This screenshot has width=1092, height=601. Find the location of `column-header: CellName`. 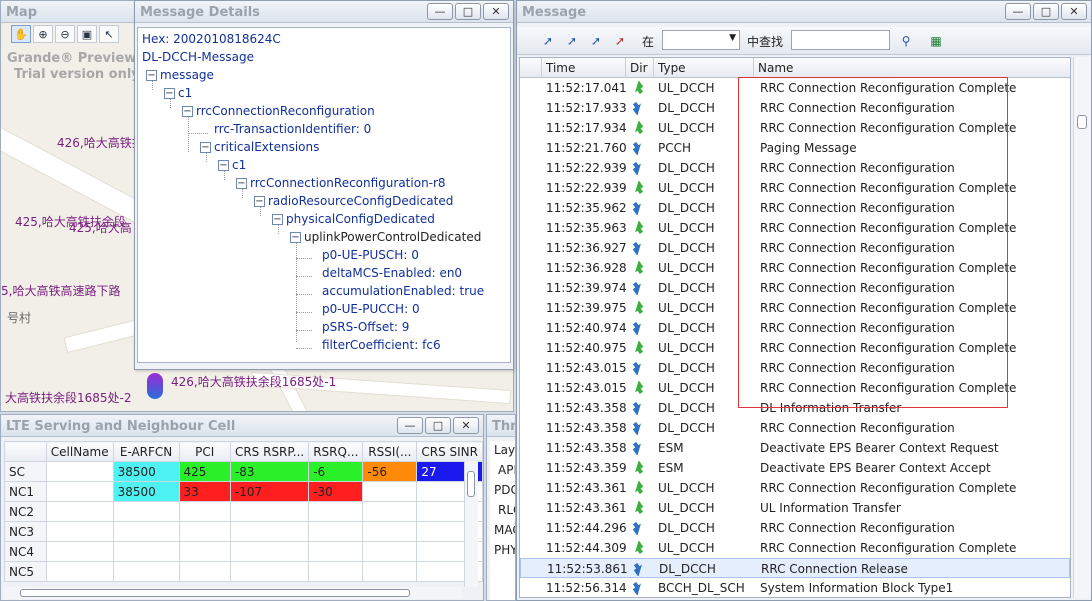

column-header: CellName is located at coordinates (79, 451).